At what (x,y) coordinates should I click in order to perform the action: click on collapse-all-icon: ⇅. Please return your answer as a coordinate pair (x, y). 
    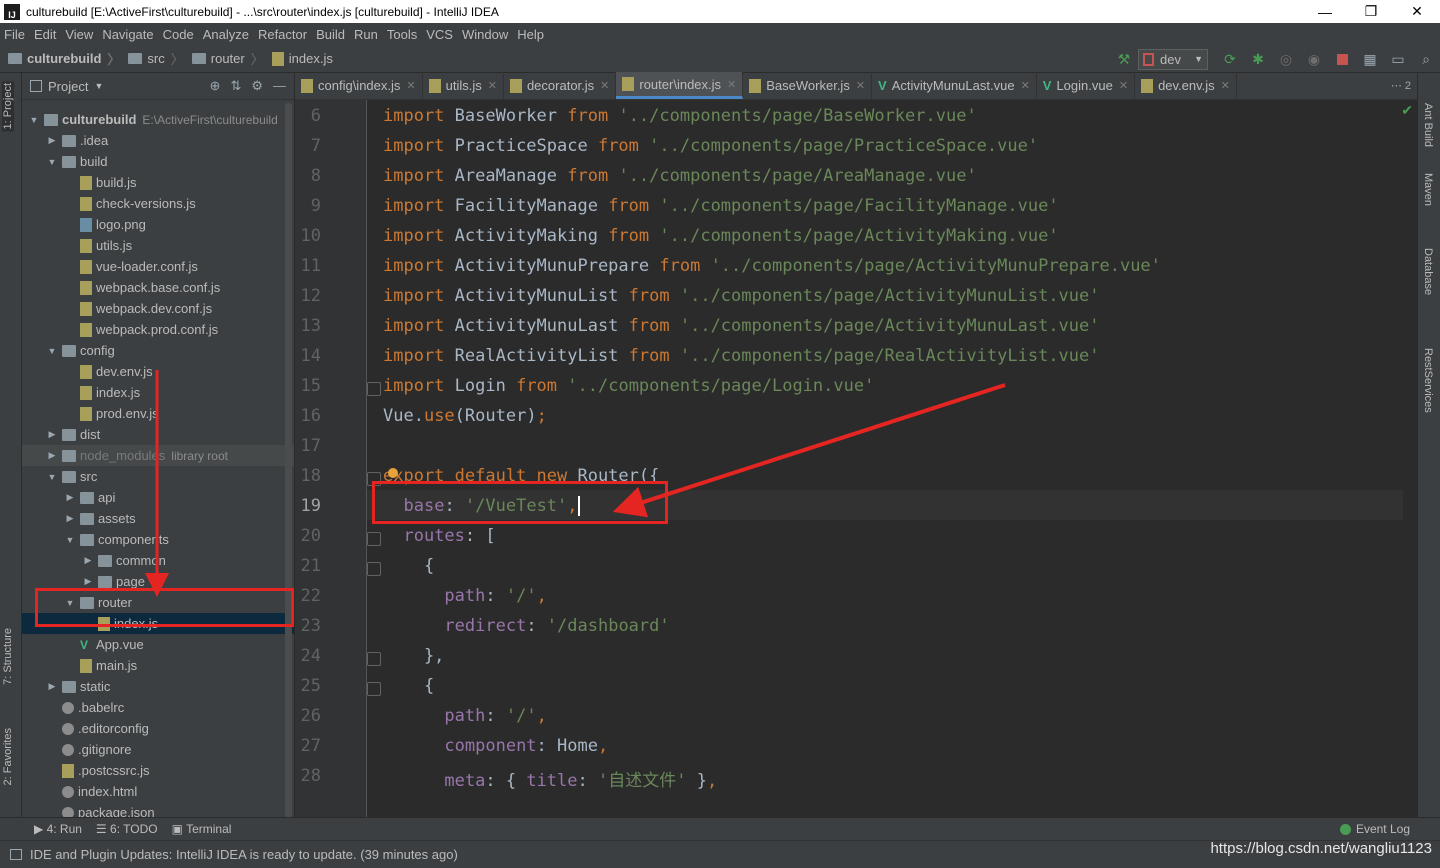
    Looking at the image, I should click on (235, 86).